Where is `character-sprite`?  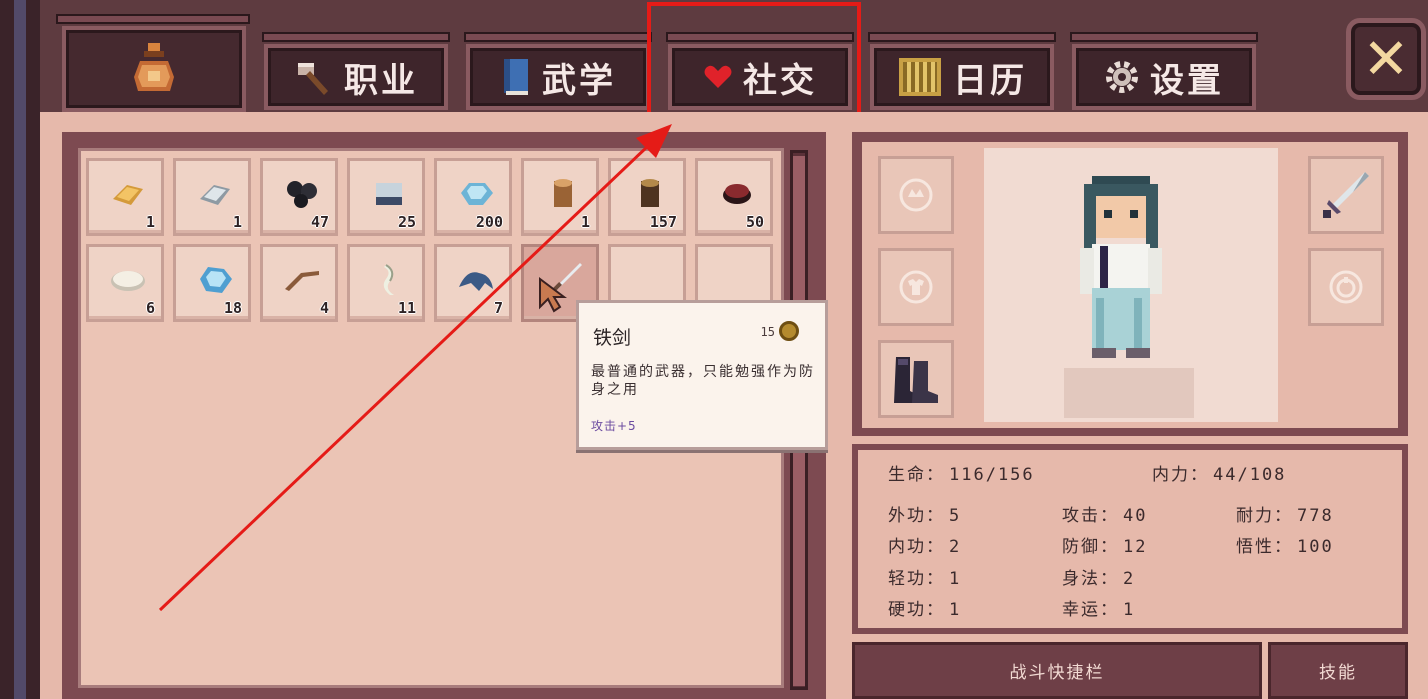
character-sprite is located at coordinates (1129, 297).